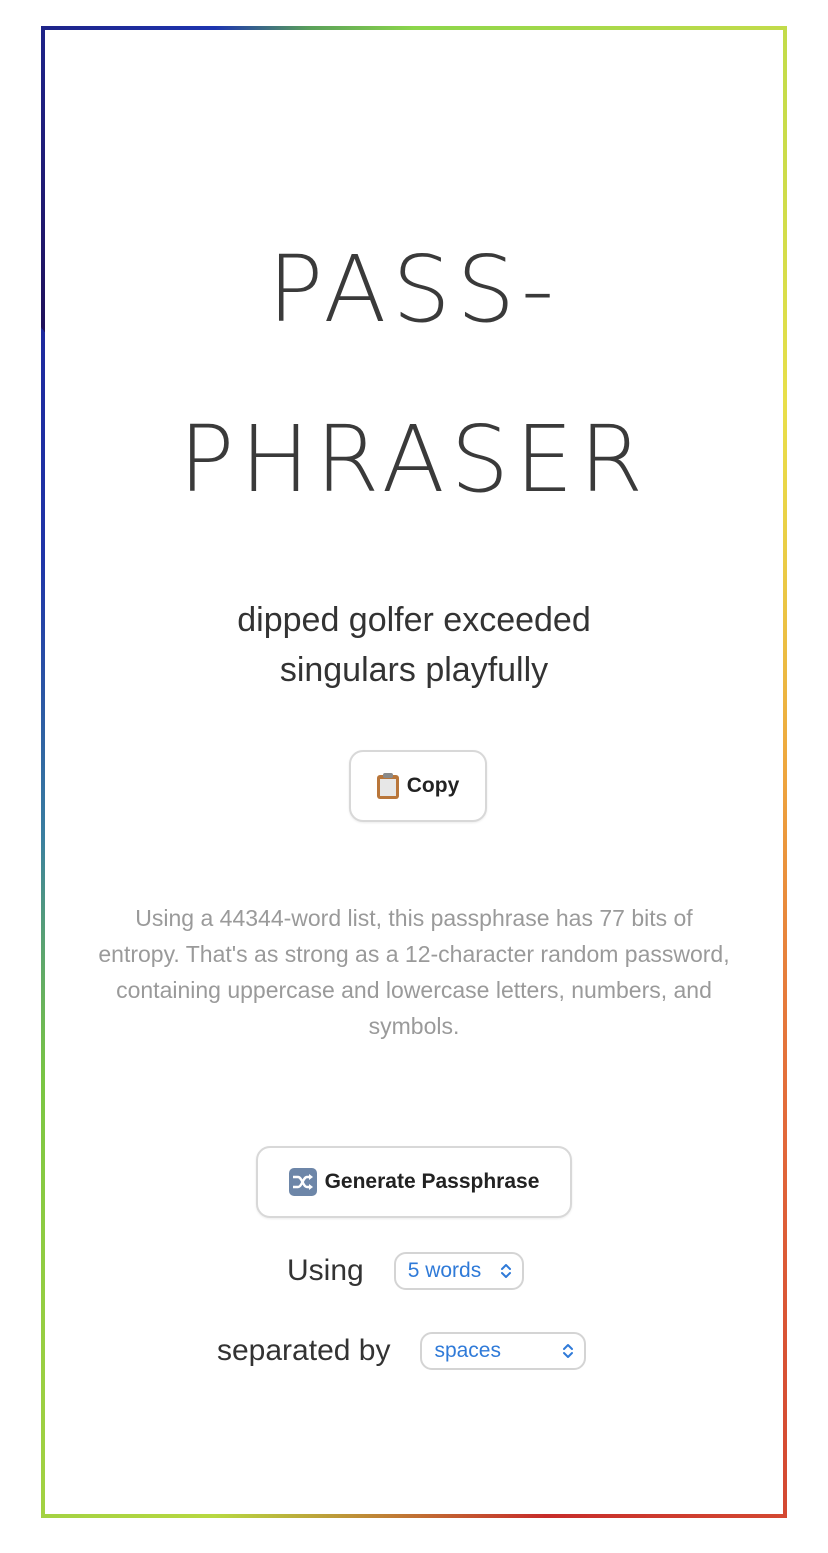 Image resolution: width=828 pixels, height=1553 pixels. Describe the element at coordinates (325, 1270) in the screenshot. I see `word-count-label: Using` at that location.